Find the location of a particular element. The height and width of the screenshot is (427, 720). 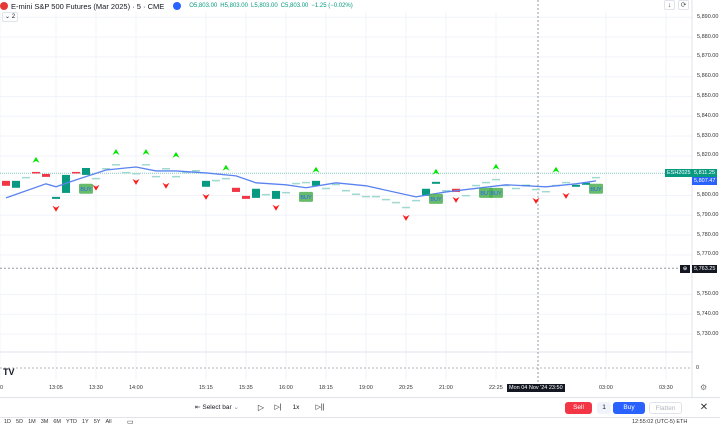

step-forward-icon: ▷| is located at coordinates (278, 408).